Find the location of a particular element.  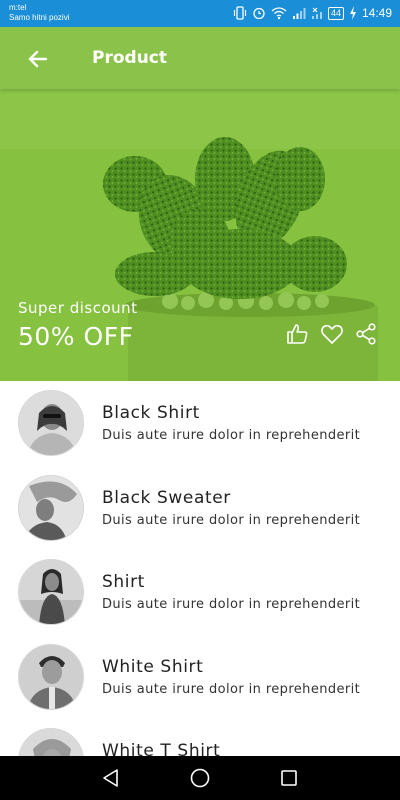

signal-icon is located at coordinates (299, 13).